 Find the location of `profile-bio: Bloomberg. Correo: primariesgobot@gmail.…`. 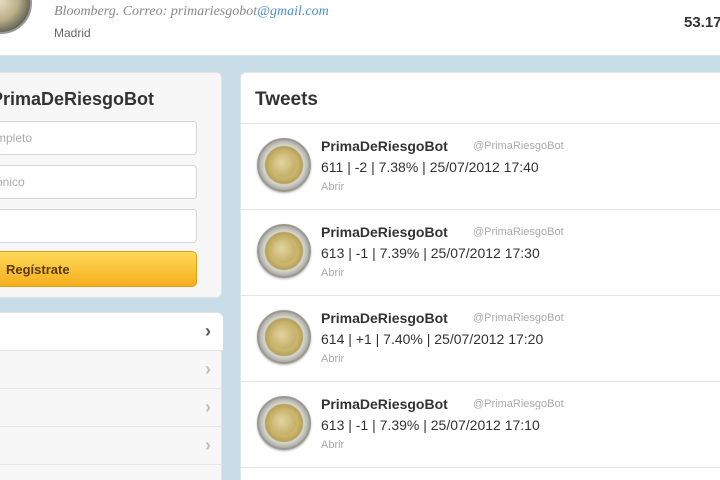

profile-bio: Bloomberg. Correo: primariesgobot@gmail.… is located at coordinates (191, 12).